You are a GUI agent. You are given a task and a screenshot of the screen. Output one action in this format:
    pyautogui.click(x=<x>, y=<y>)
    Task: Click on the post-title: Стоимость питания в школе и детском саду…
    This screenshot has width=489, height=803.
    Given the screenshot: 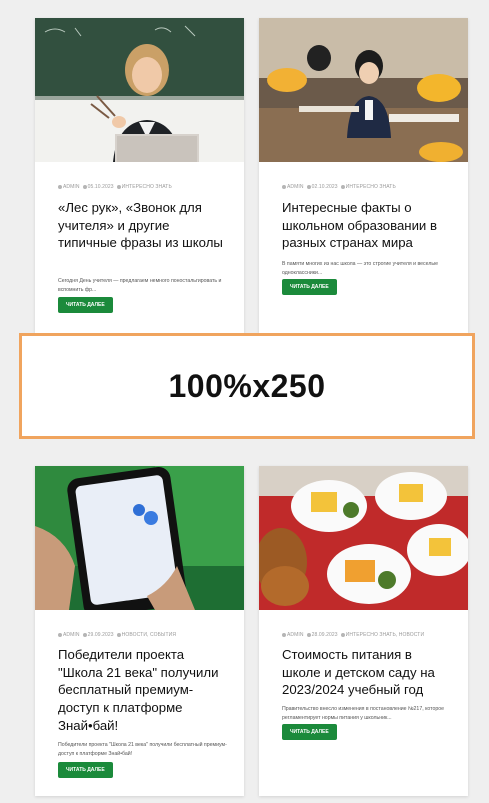 What is the action you would take?
    pyautogui.click(x=367, y=672)
    